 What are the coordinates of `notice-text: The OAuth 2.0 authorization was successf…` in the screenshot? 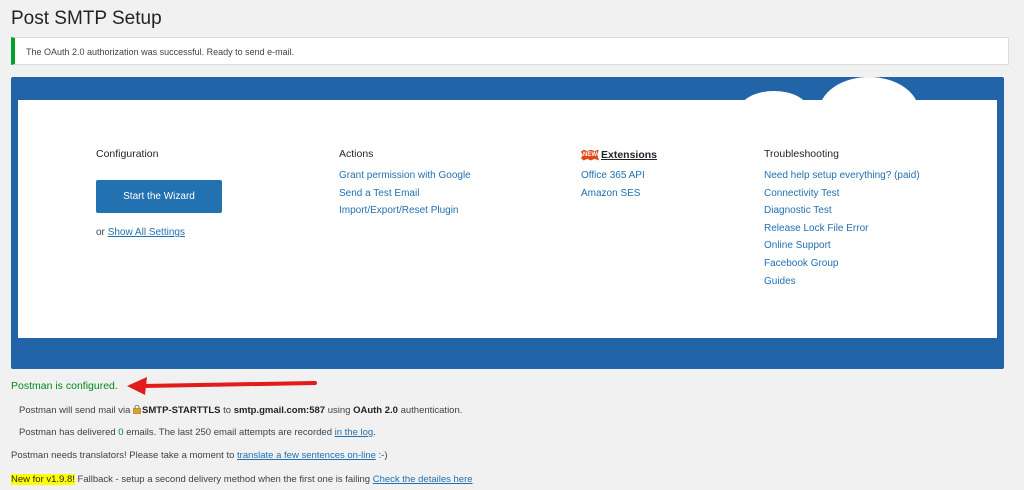 It's located at (160, 52).